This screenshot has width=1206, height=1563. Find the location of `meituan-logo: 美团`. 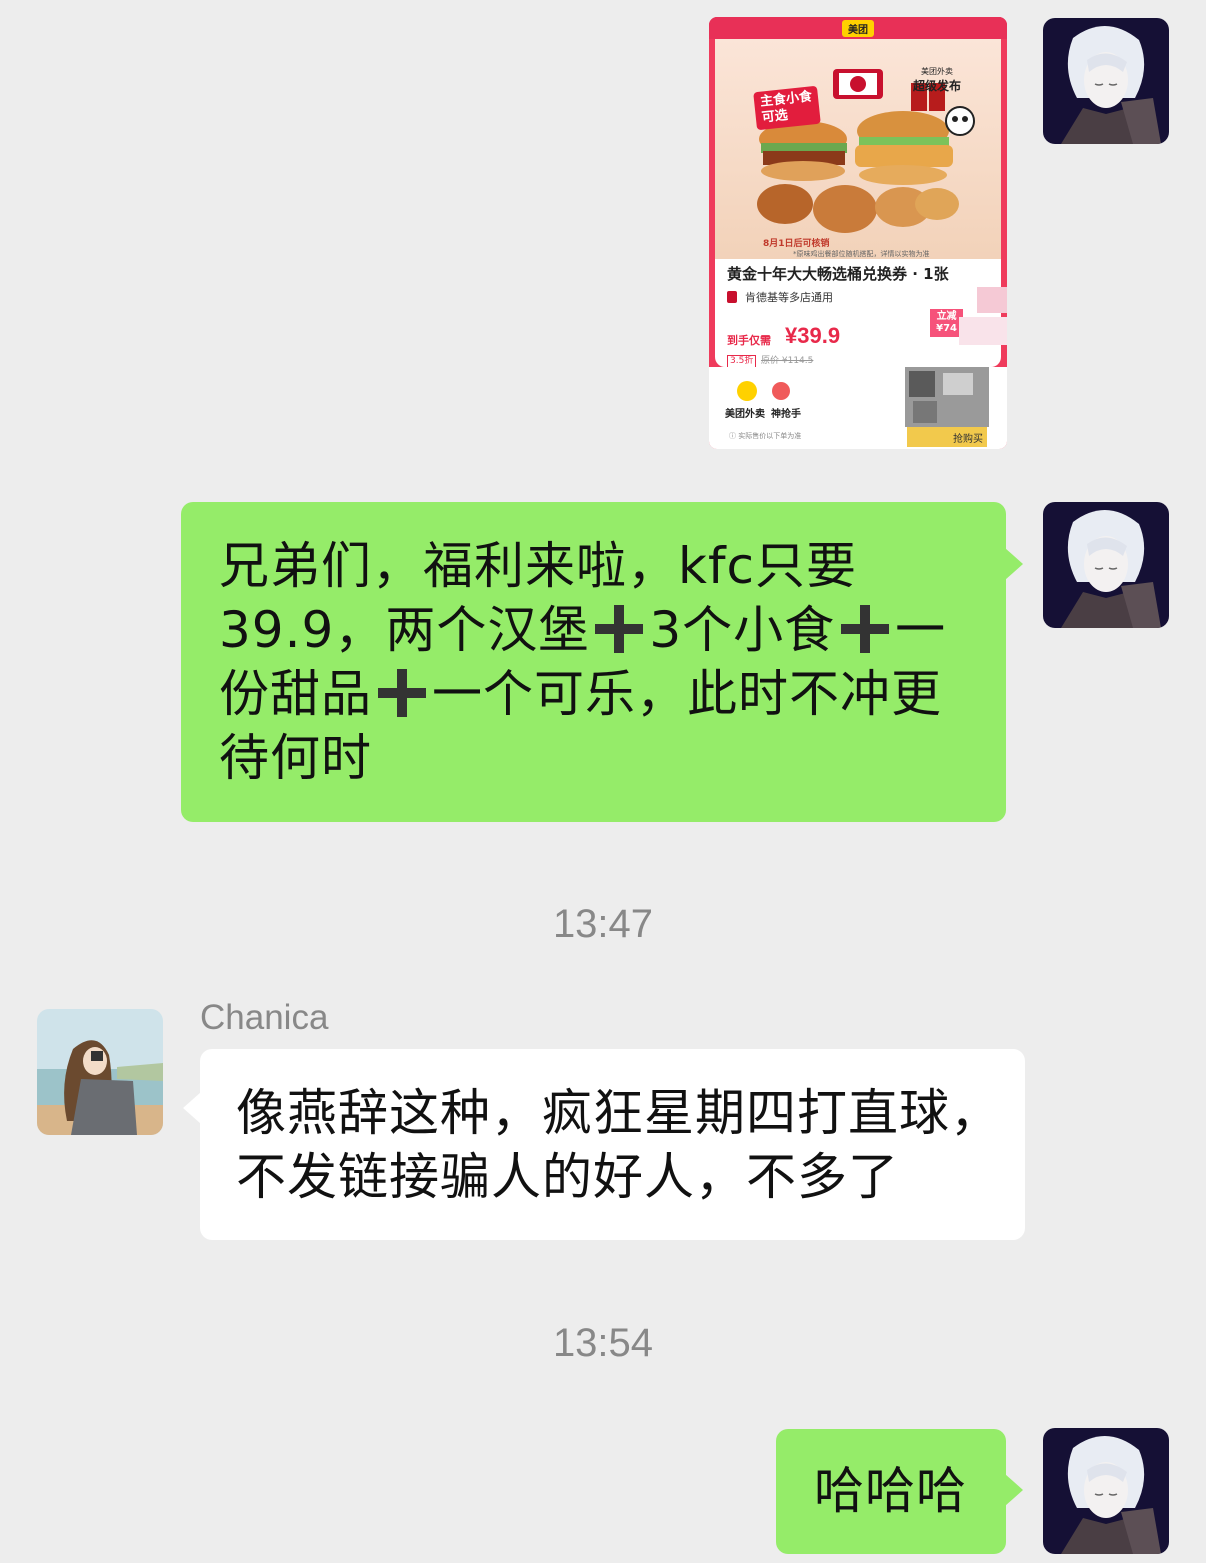

meituan-logo: 美团 is located at coordinates (858, 28).